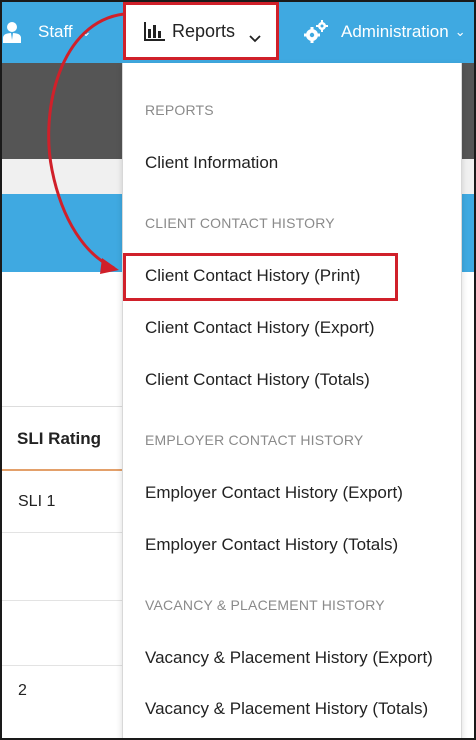 The image size is (476, 740). What do you see at coordinates (289, 658) in the screenshot?
I see `menu-item-vacancy-placement-history-export: Vacancy & Placement History (Export)` at bounding box center [289, 658].